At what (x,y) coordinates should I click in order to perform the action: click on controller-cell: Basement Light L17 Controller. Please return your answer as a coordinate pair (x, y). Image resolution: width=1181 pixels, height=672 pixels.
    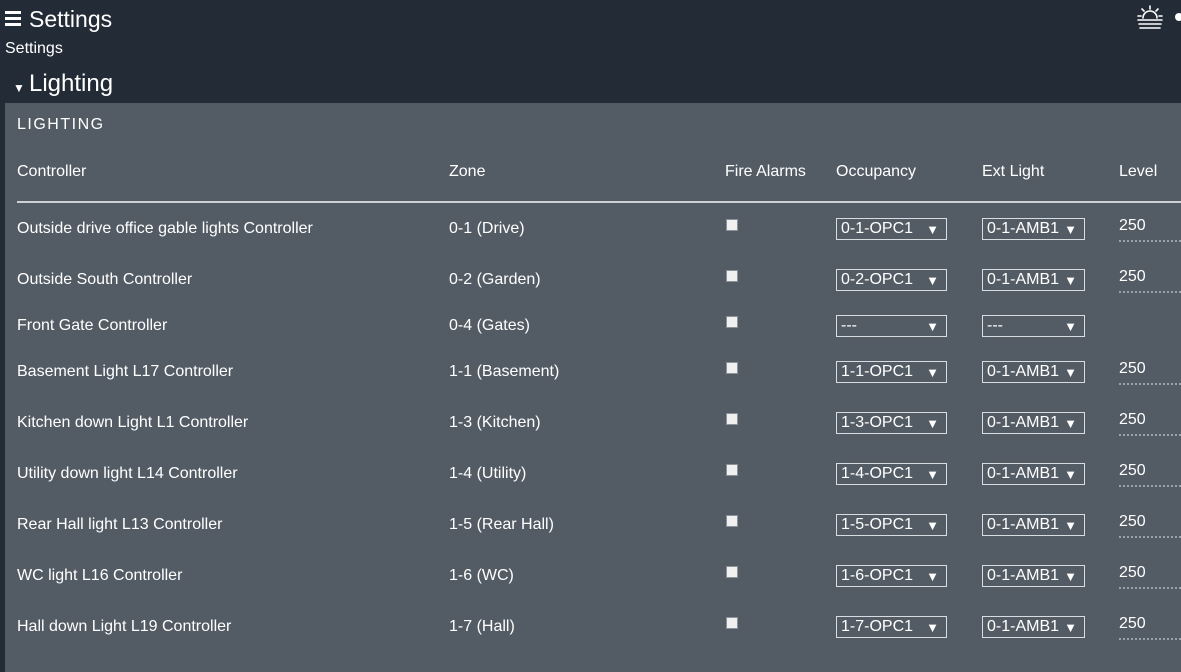
    Looking at the image, I should click on (125, 371).